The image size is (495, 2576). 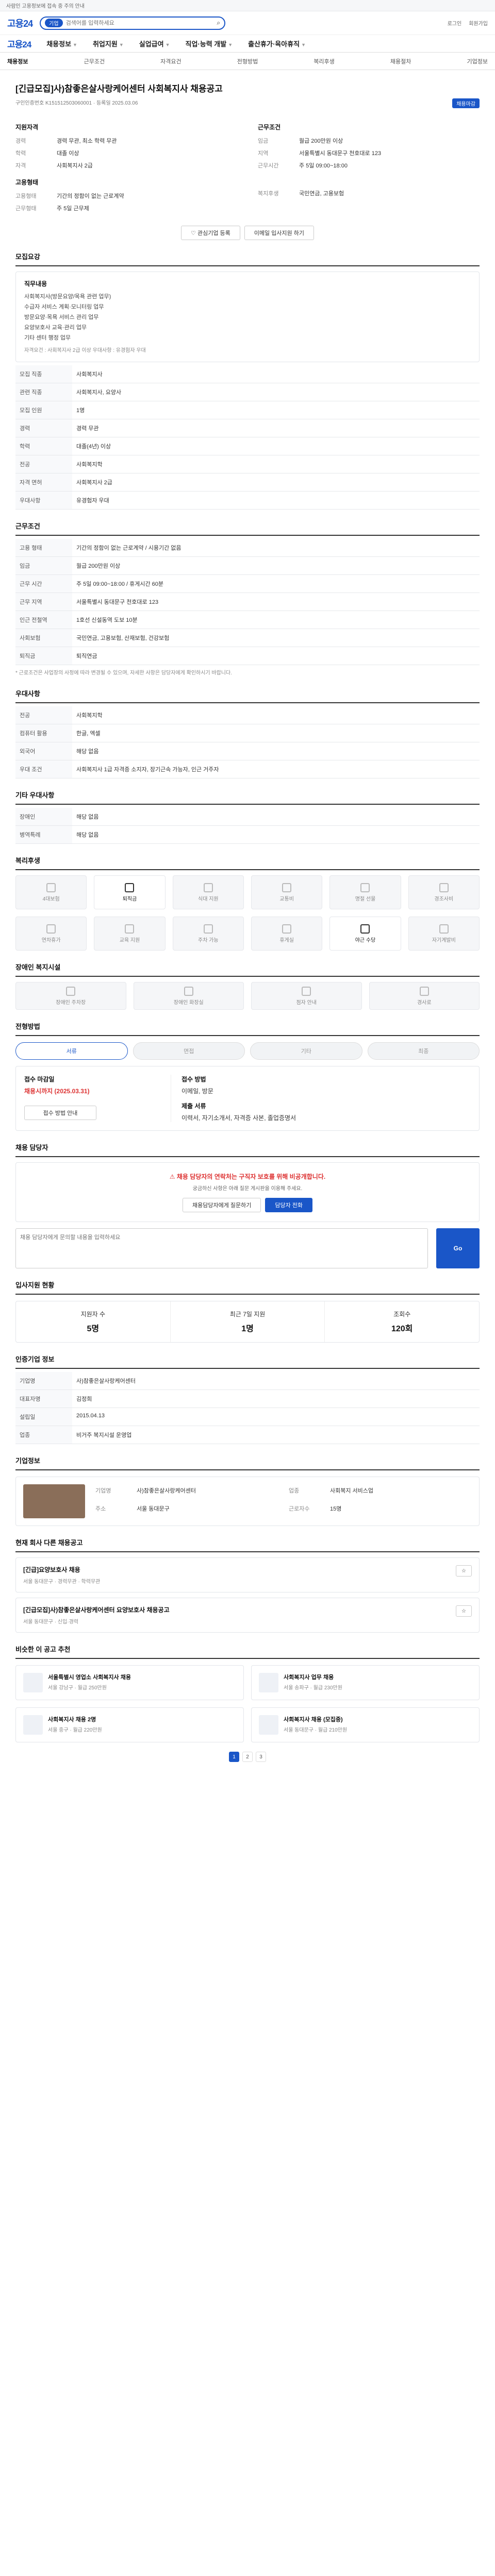 I want to click on summary-row: 고용형태 기간의 정함이 없는 근로계약, so click(x=69, y=196).